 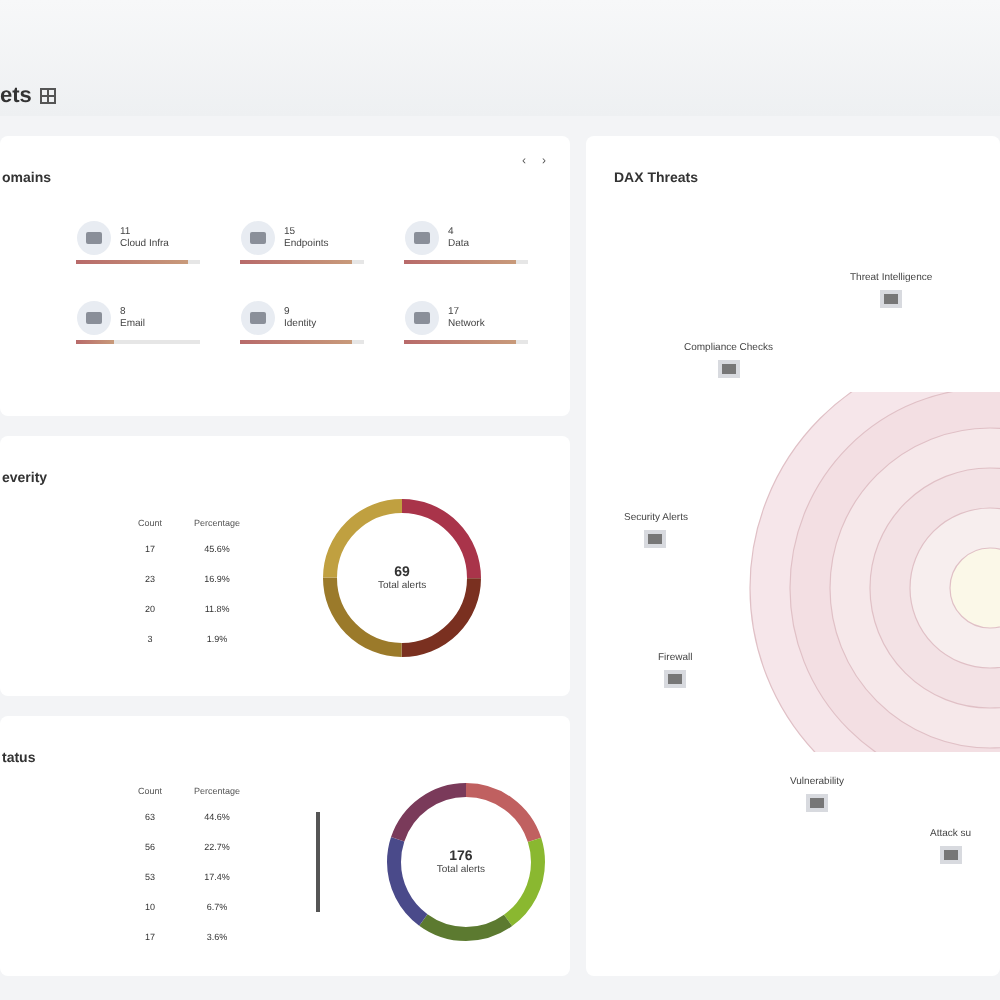 I want to click on page-title: ets, so click(x=16, y=96).